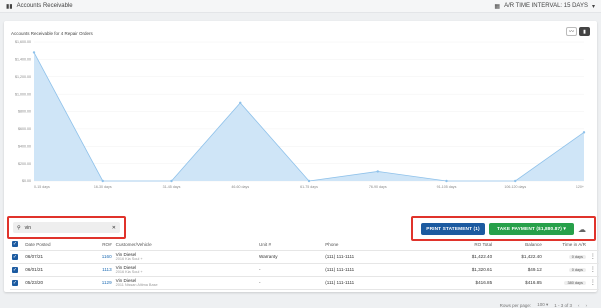  Describe the element at coordinates (23, 77) in the screenshot. I see `y-tick-label: $1,200.00` at that location.